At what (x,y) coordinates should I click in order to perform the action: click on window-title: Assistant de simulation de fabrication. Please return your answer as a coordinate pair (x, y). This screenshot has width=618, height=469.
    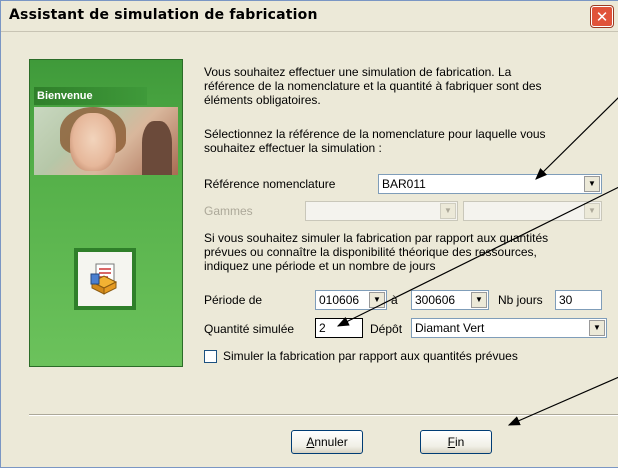
    Looking at the image, I should click on (163, 15).